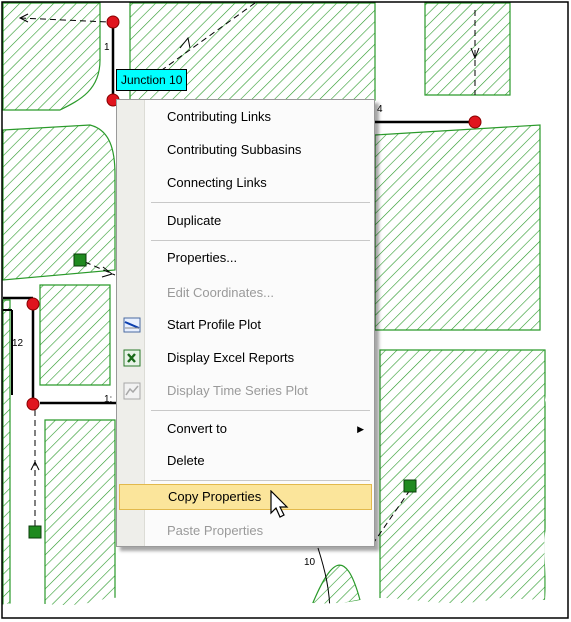 The image size is (571, 622). I want to click on menu-item-paste-properties: Paste Properties, so click(245, 531).